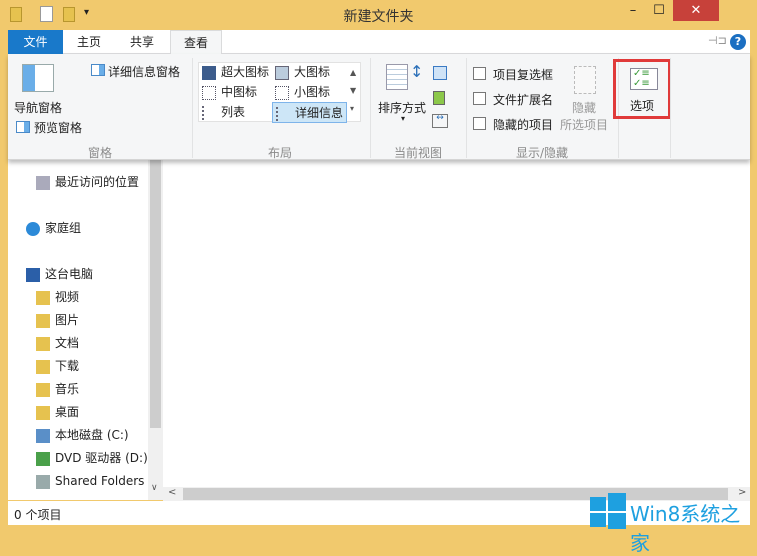  Describe the element at coordinates (608, 511) in the screenshot. I see `watermark-logo` at that location.